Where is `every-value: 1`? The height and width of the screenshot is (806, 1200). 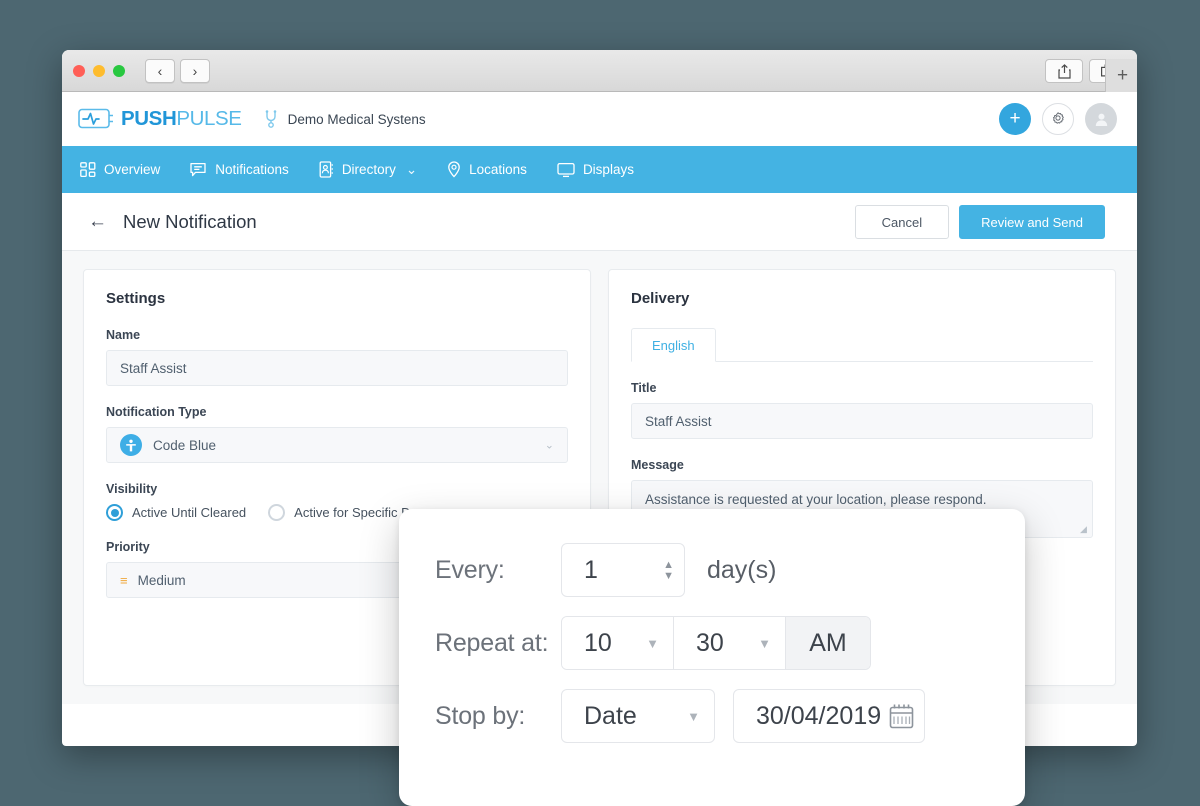
every-value: 1 is located at coordinates (591, 569).